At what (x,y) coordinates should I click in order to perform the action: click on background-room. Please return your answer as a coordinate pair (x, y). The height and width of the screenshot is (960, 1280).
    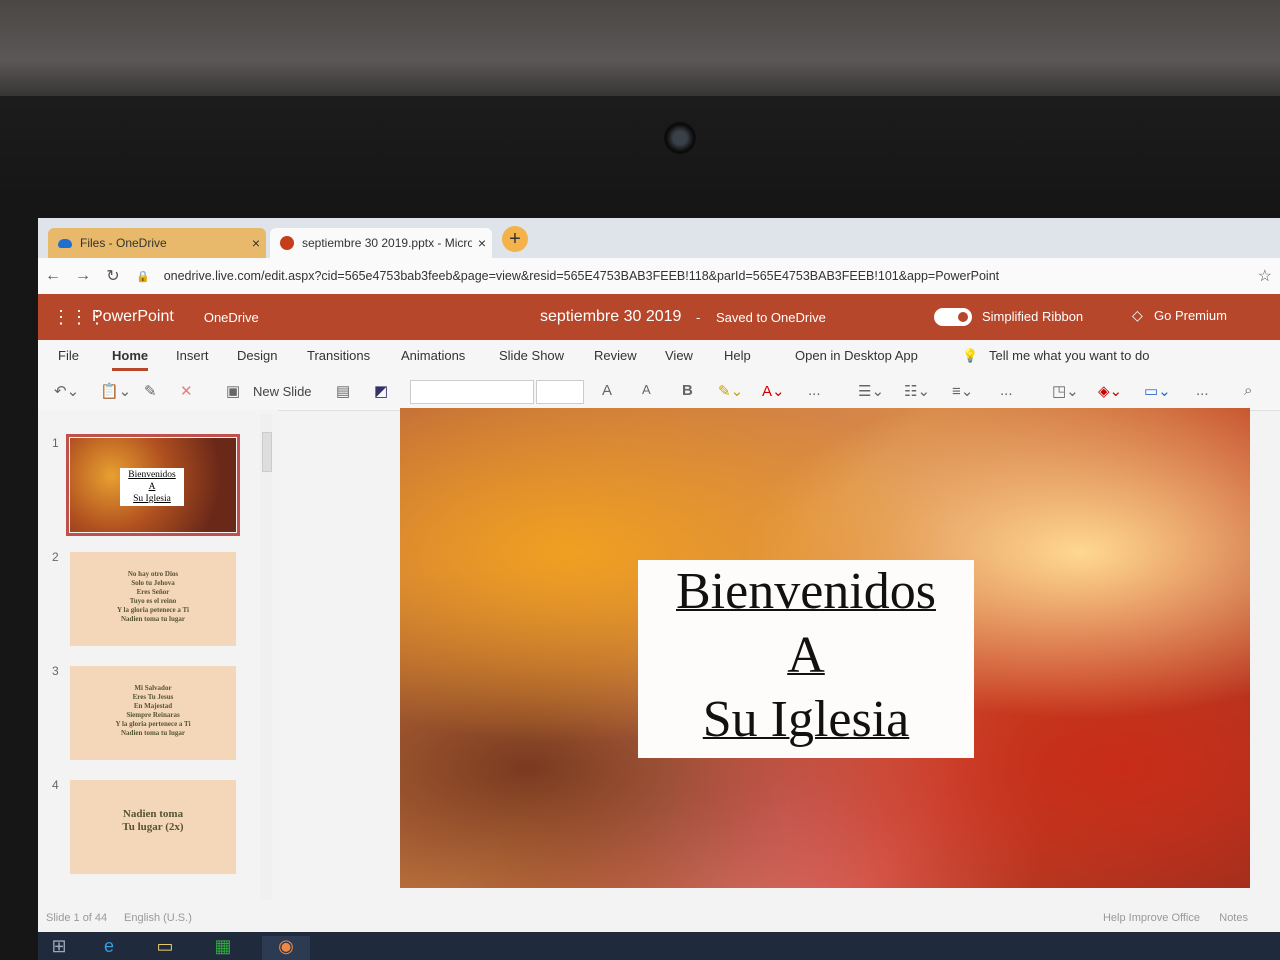
    Looking at the image, I should click on (640, 55).